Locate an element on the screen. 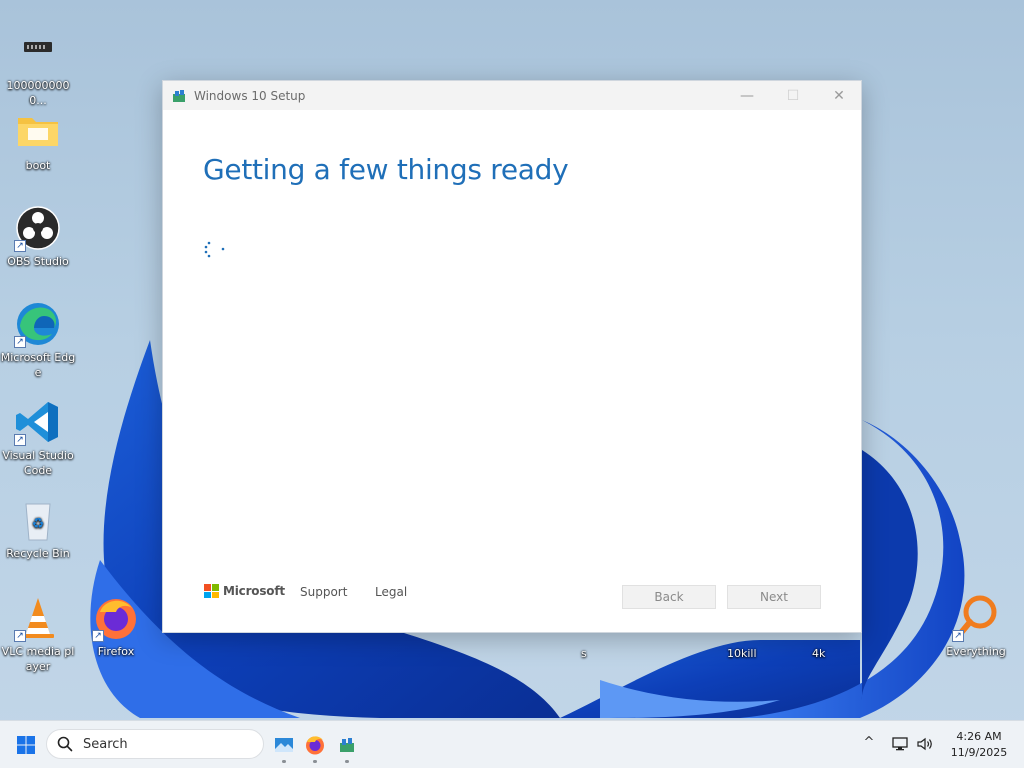  minimize-button: — is located at coordinates (747, 95).